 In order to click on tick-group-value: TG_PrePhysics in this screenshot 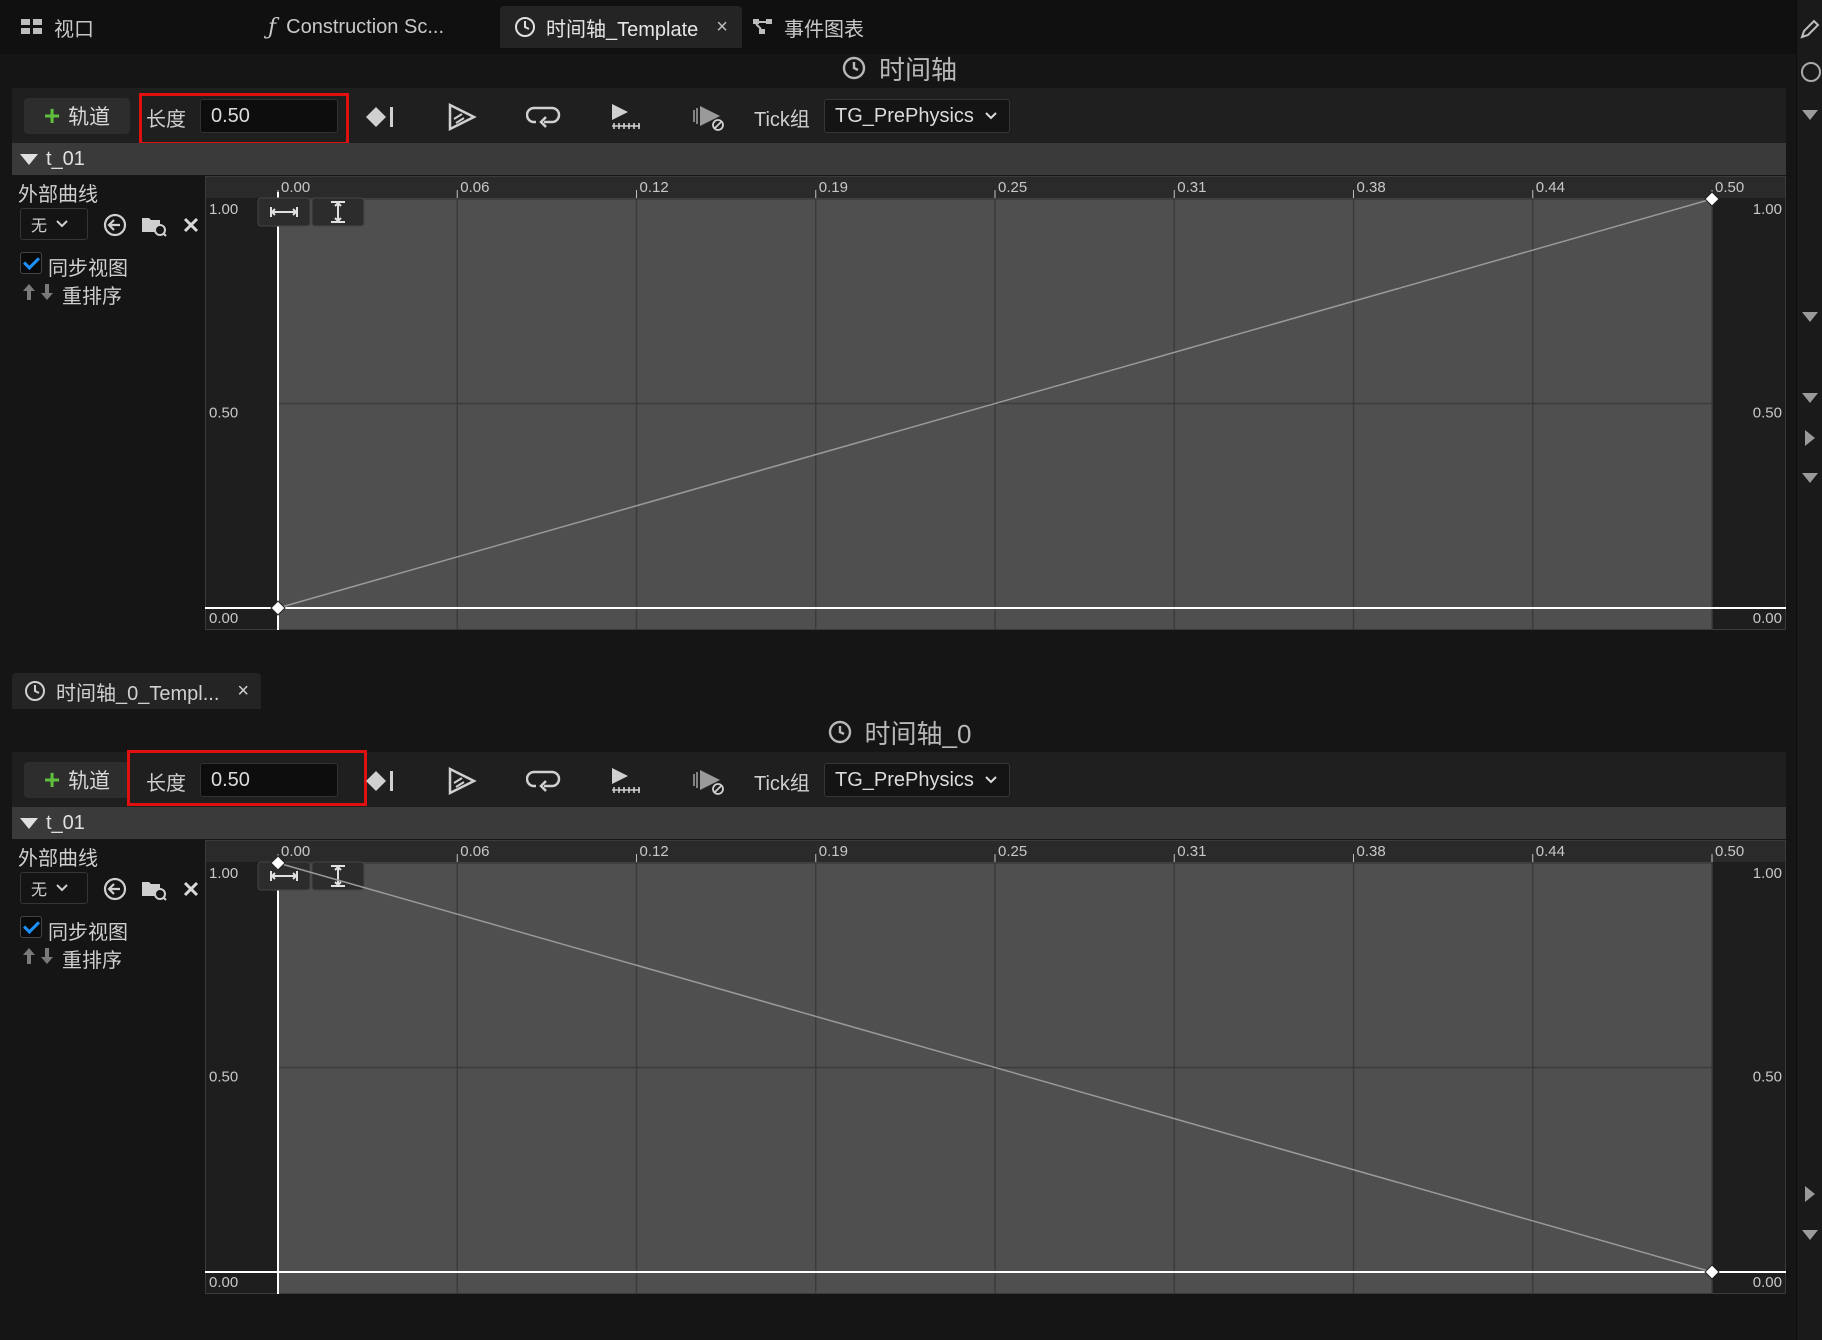, I will do `click(904, 779)`.